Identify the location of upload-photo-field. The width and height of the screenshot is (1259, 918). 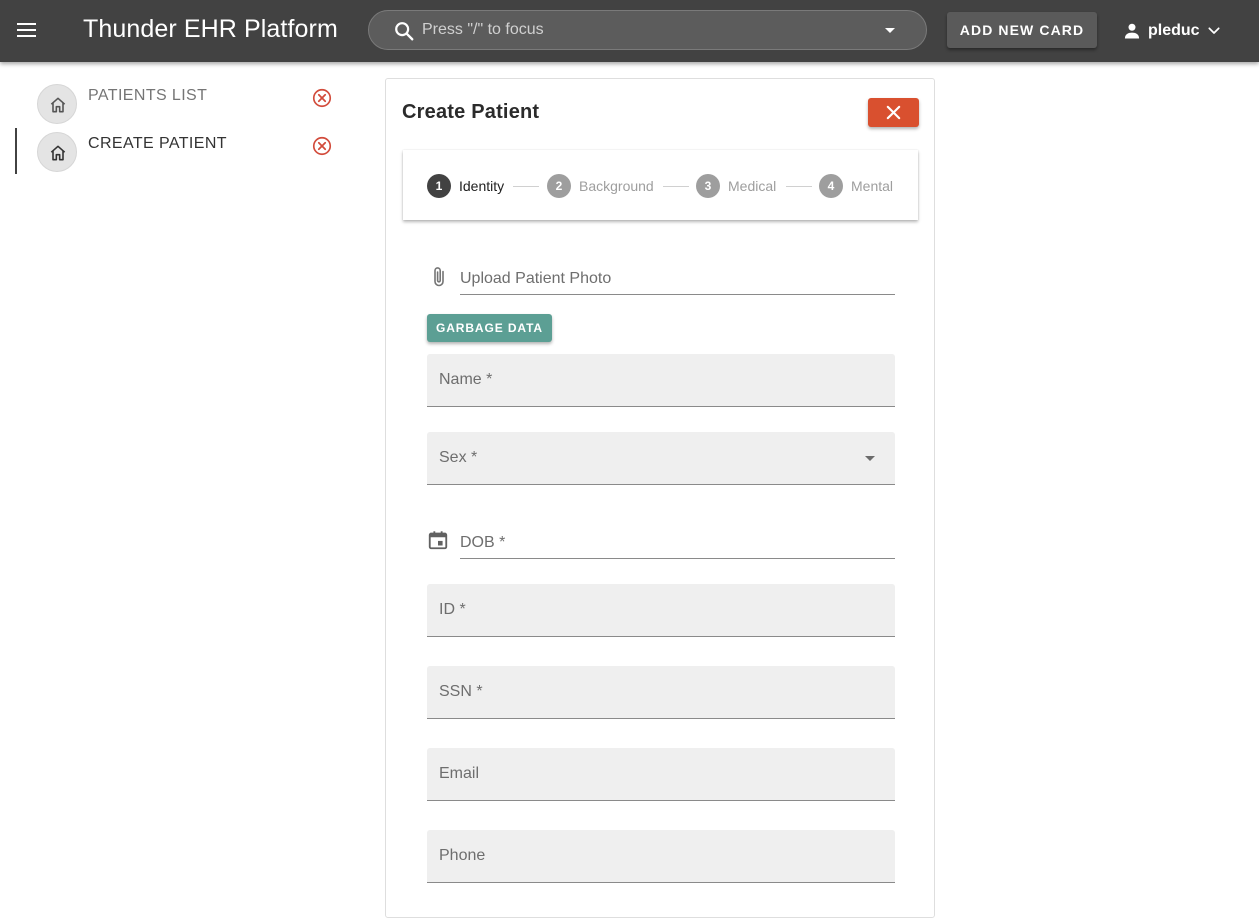
(661, 279).